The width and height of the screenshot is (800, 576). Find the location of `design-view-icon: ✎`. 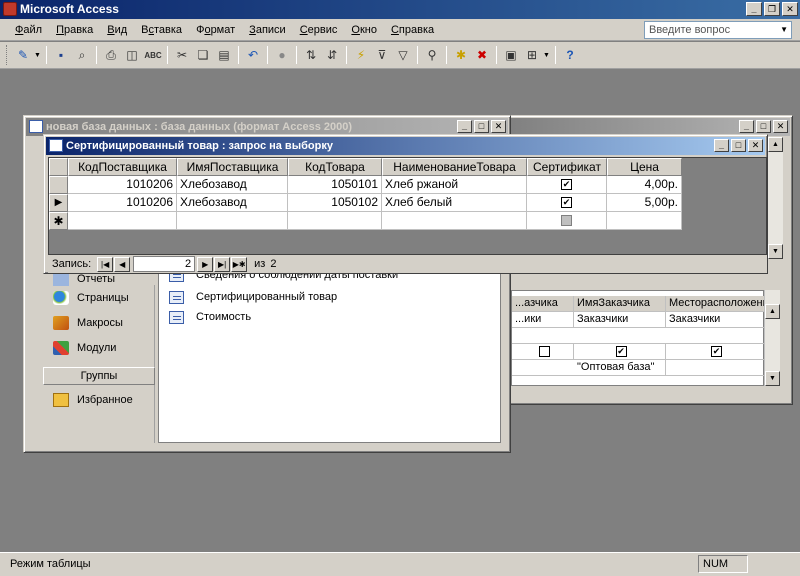

design-view-icon: ✎ is located at coordinates (23, 55).